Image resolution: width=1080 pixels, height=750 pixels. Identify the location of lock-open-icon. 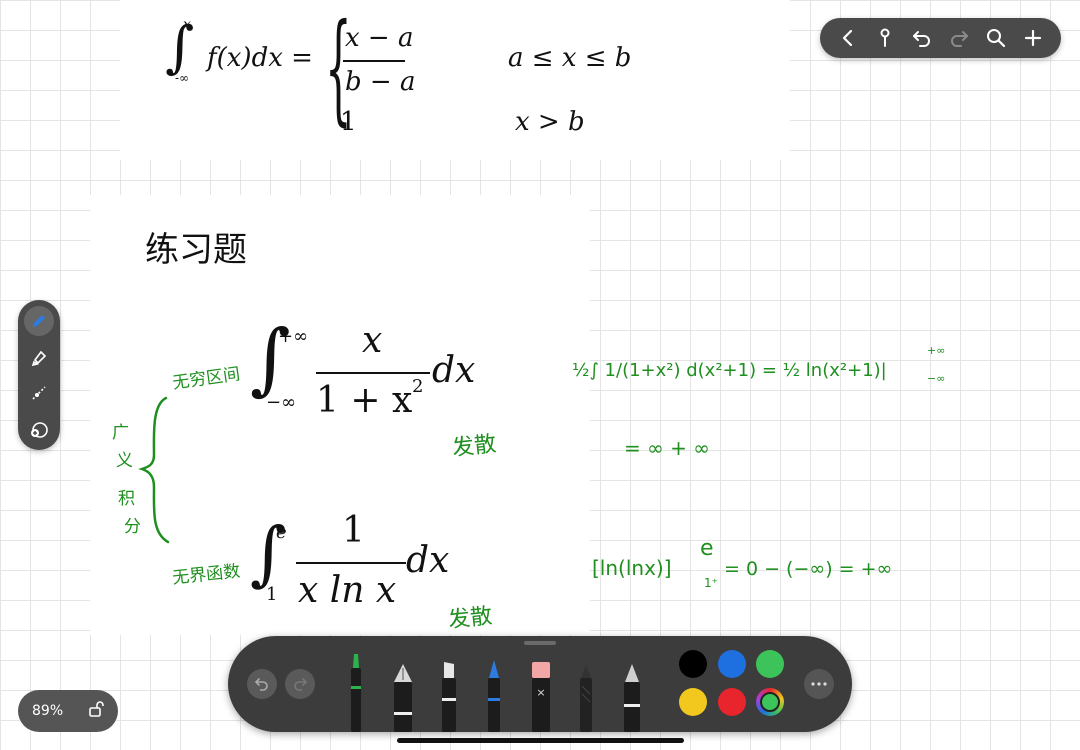
(96, 711).